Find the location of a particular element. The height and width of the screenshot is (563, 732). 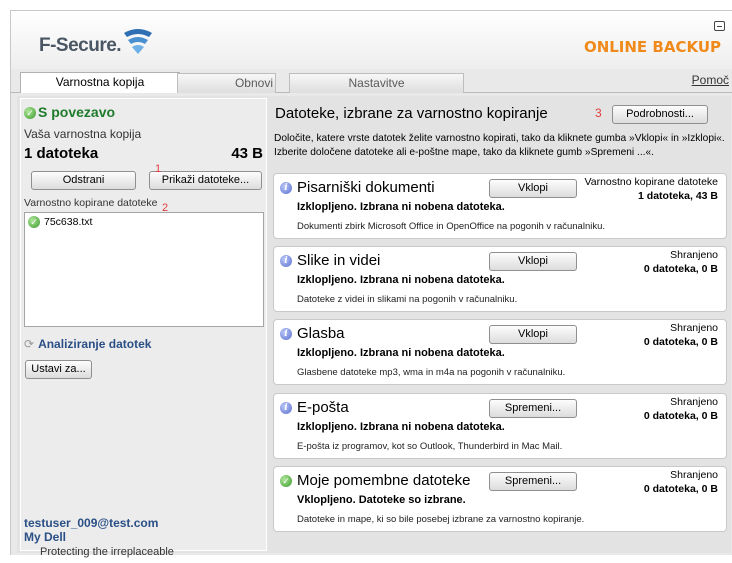

card-status: Vklopljeno. Datoteke so izbrane. is located at coordinates (381, 500).